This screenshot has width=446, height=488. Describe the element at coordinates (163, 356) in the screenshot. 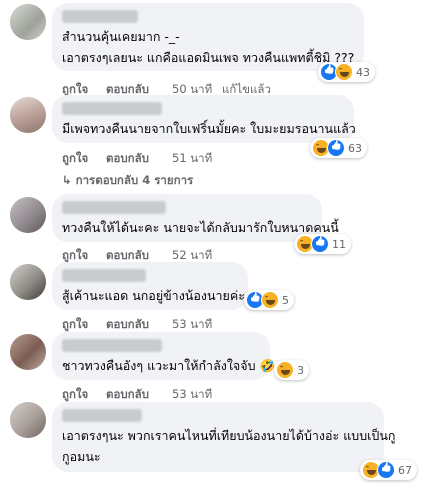

I see `comment-bubble: ชาวทวงคืนอังๆ แวะมาให้กำลังใจจับ 🤣` at that location.